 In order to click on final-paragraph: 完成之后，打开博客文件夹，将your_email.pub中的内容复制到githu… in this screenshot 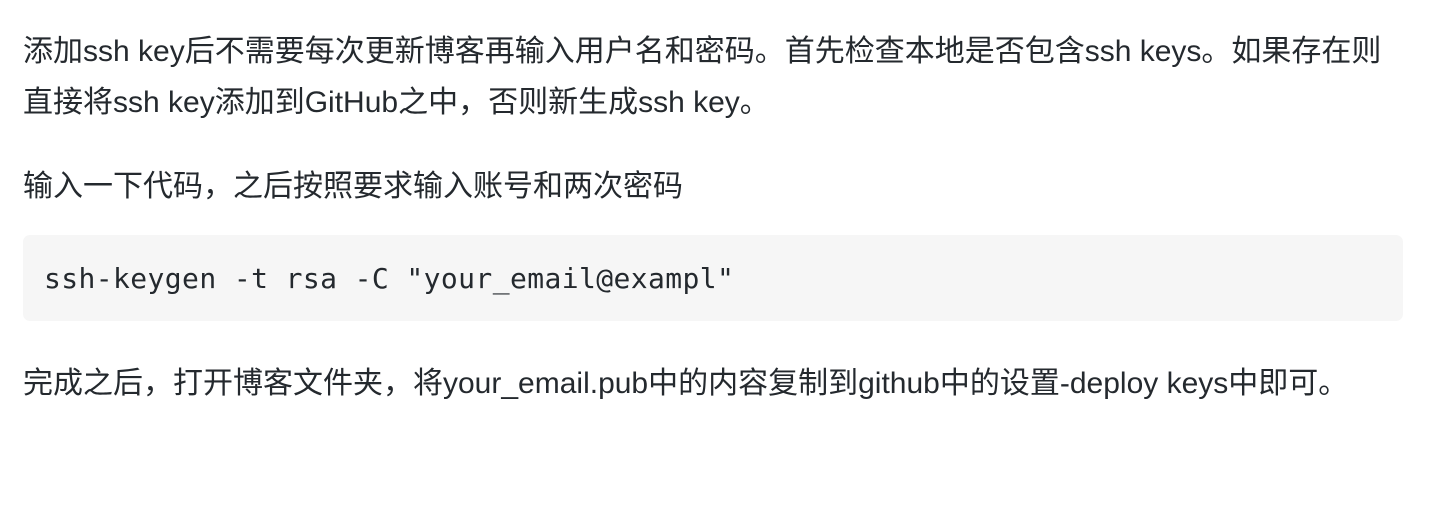, I will do `click(686, 383)`.